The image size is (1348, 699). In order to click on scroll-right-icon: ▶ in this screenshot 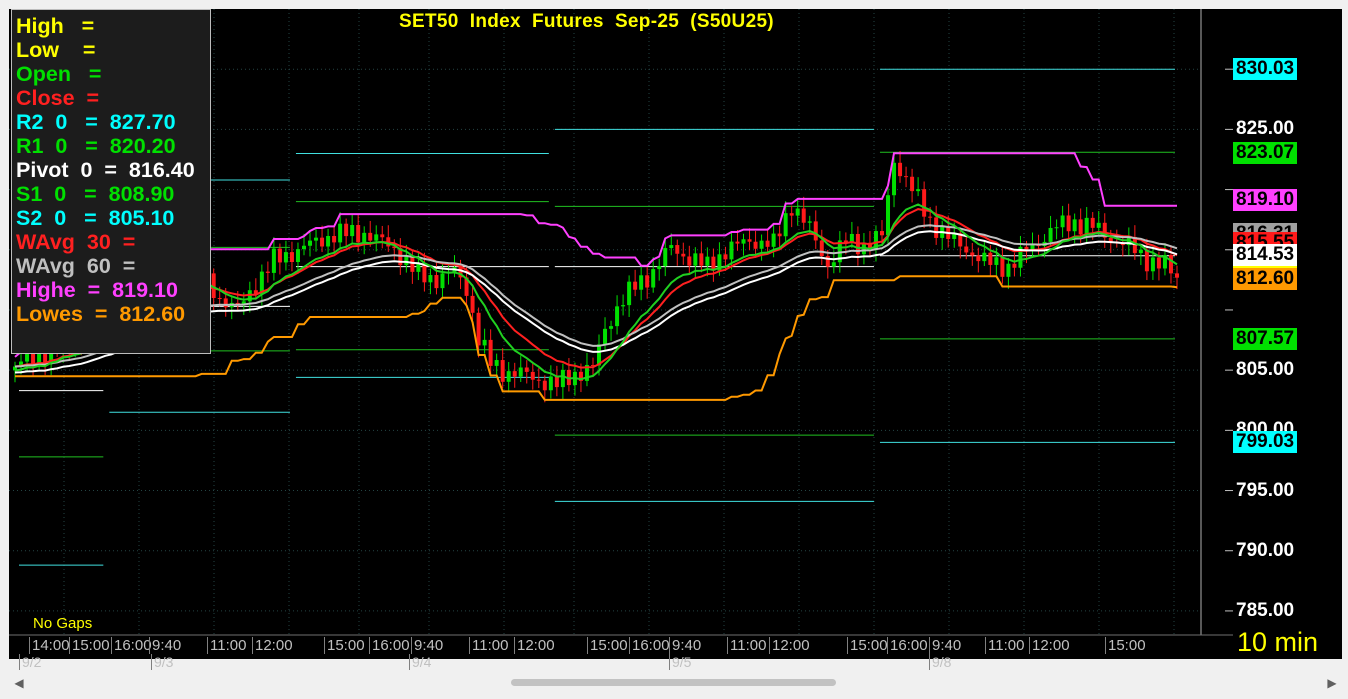, I will do `click(1332, 683)`.